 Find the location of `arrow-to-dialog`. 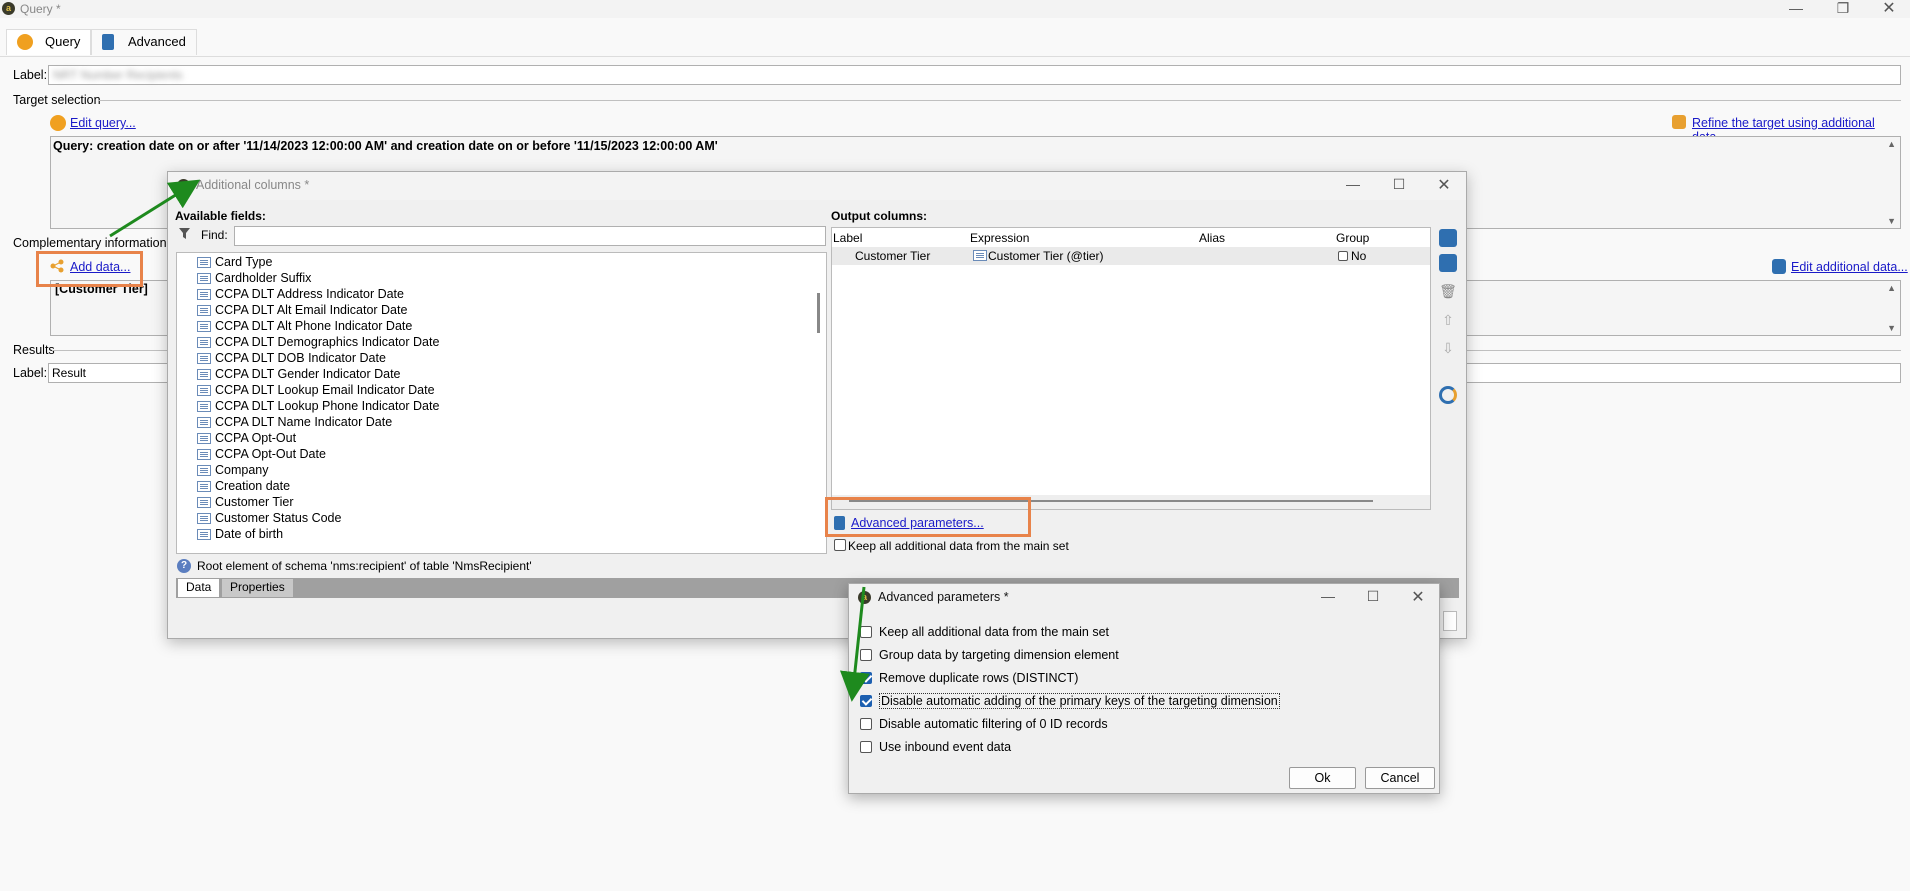

arrow-to-dialog is located at coordinates (155, 208).